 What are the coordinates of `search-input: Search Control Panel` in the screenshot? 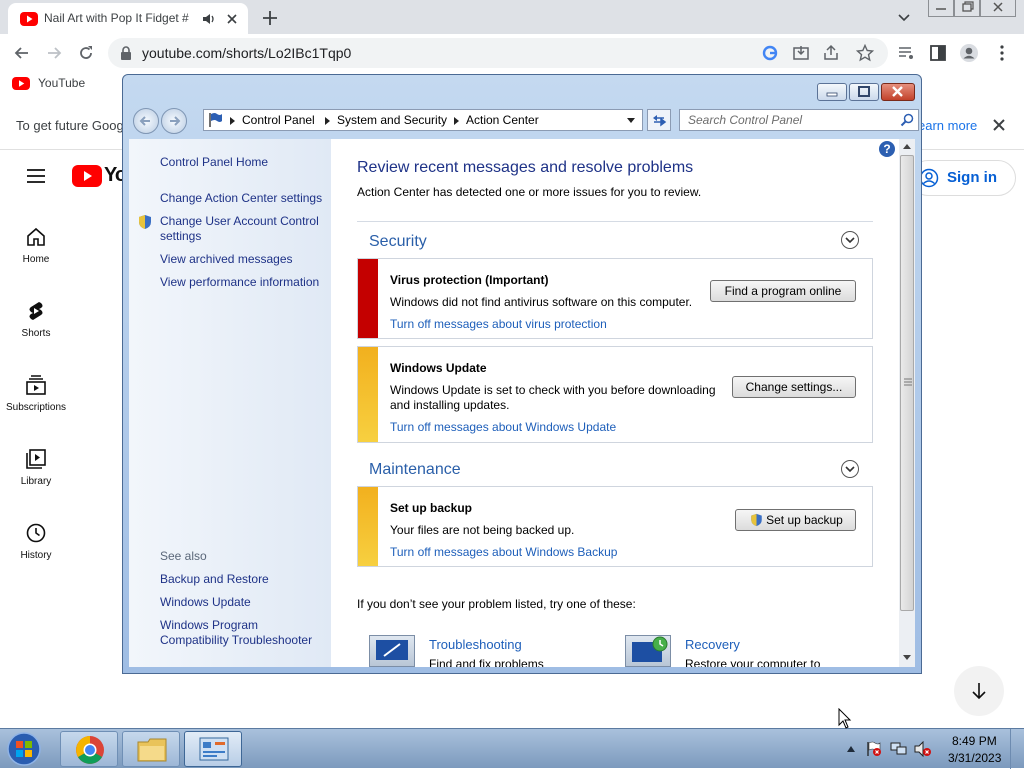 It's located at (745, 120).